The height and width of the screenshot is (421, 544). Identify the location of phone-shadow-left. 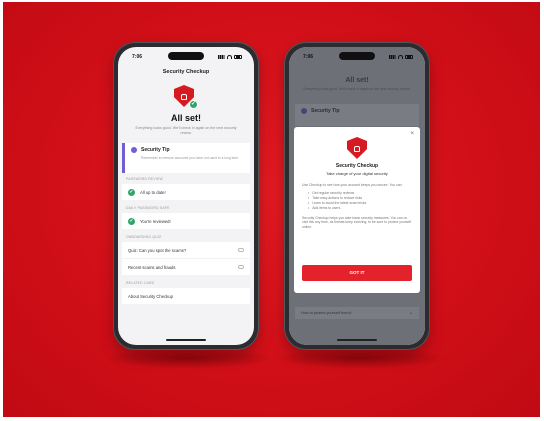
(188, 358).